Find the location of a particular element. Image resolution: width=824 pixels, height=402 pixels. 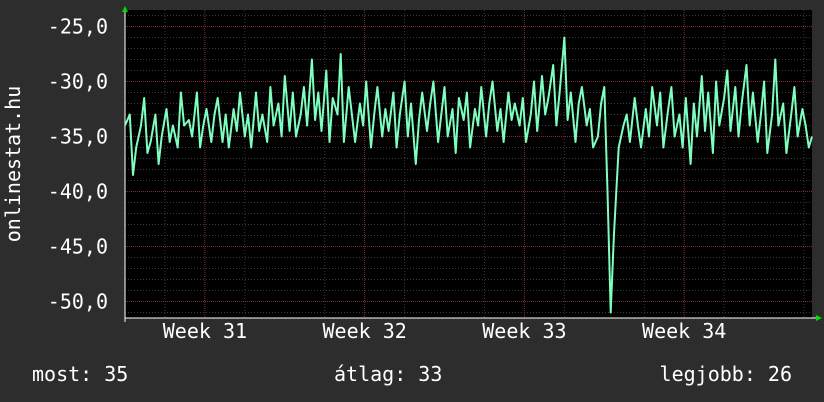

y-tick-label: -40,0 is located at coordinates (78, 192).